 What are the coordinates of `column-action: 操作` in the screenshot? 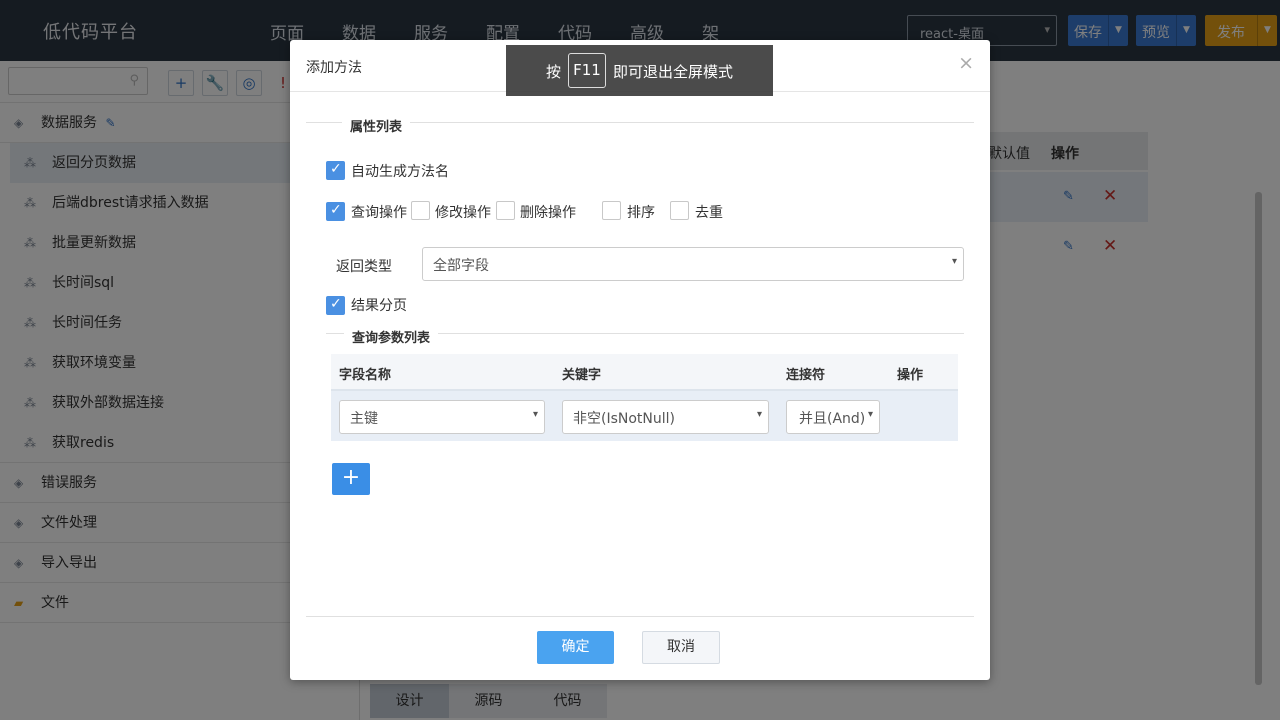 It's located at (910, 375).